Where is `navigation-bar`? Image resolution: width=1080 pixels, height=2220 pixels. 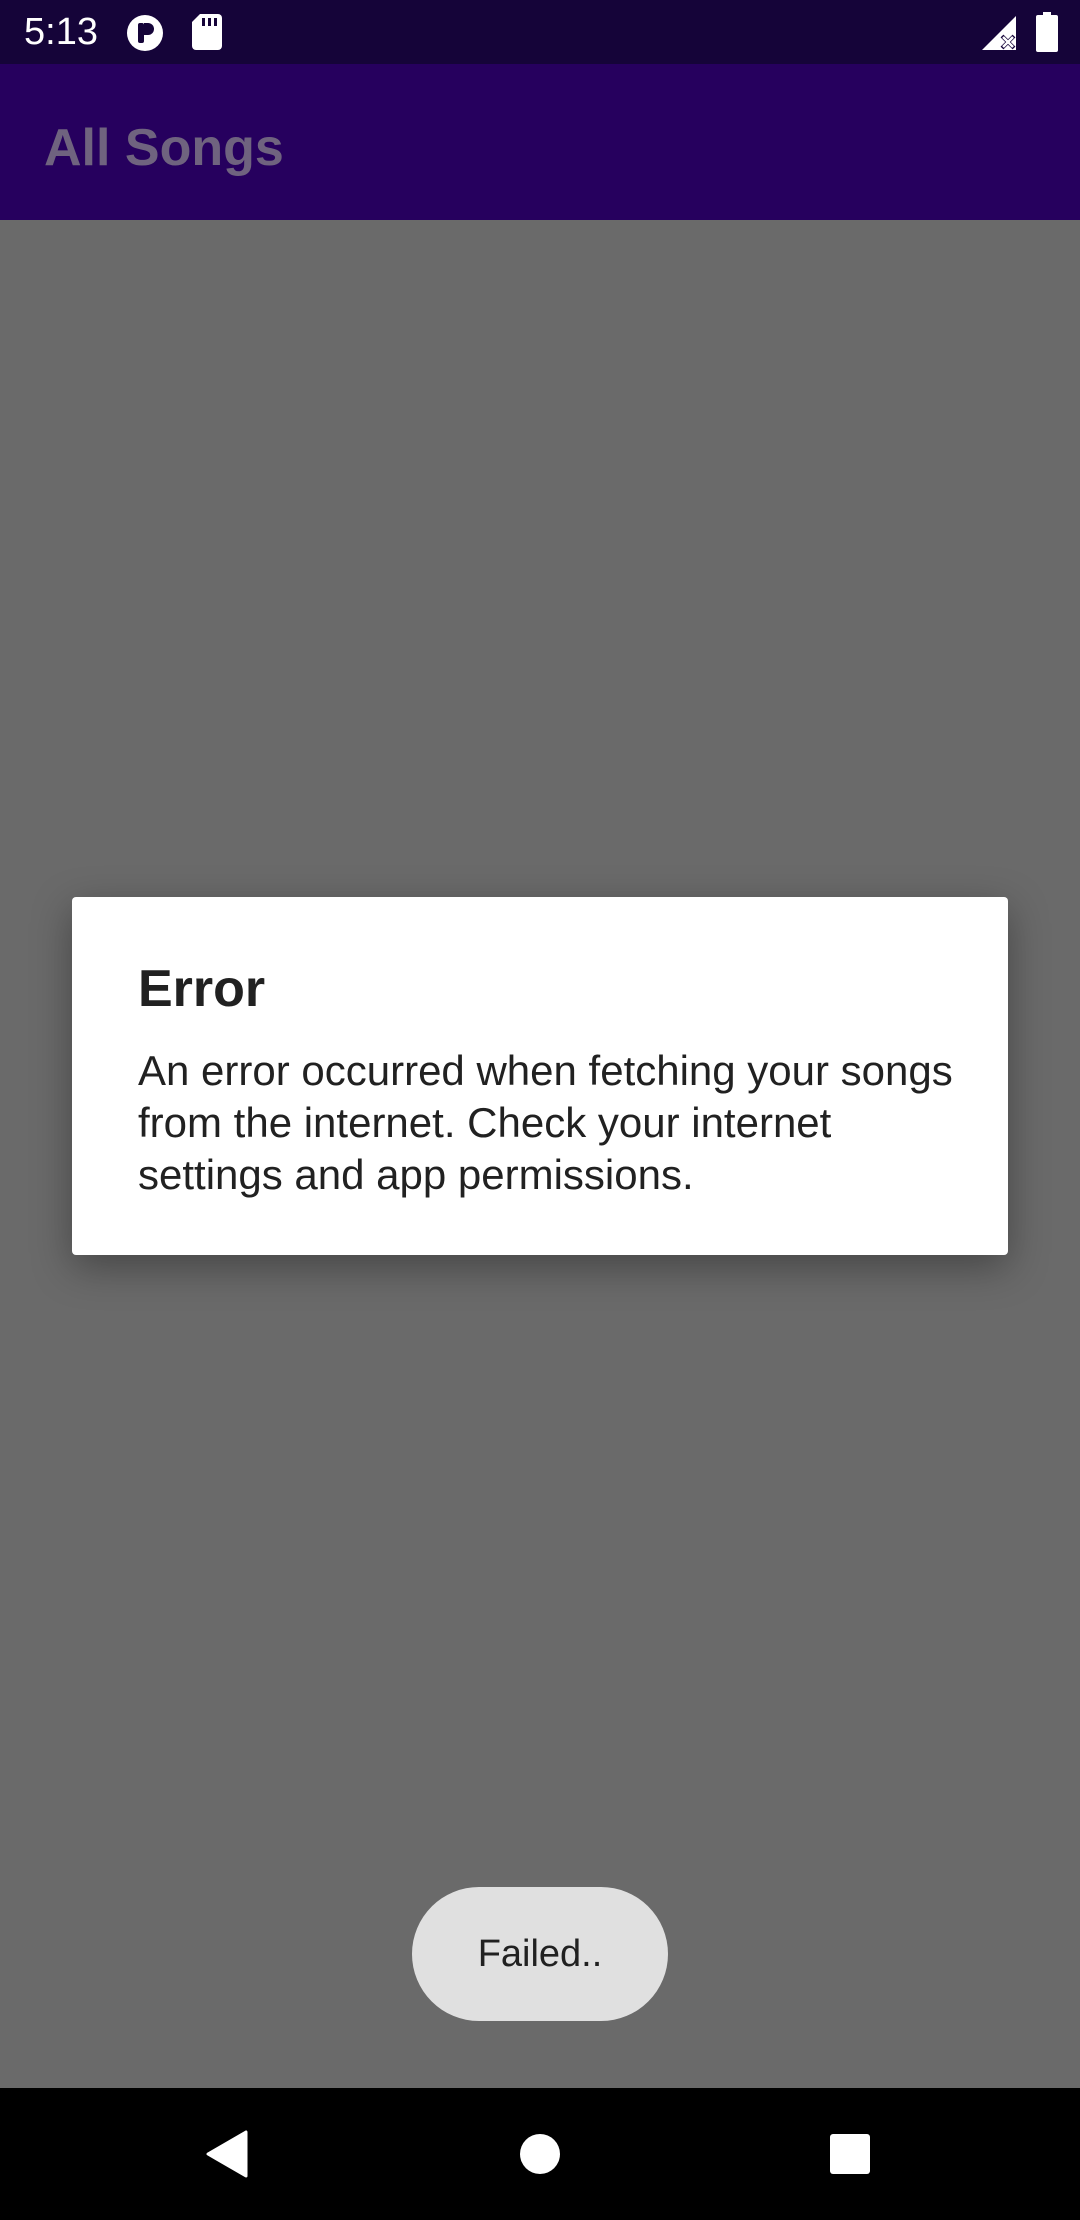 navigation-bar is located at coordinates (540, 2154).